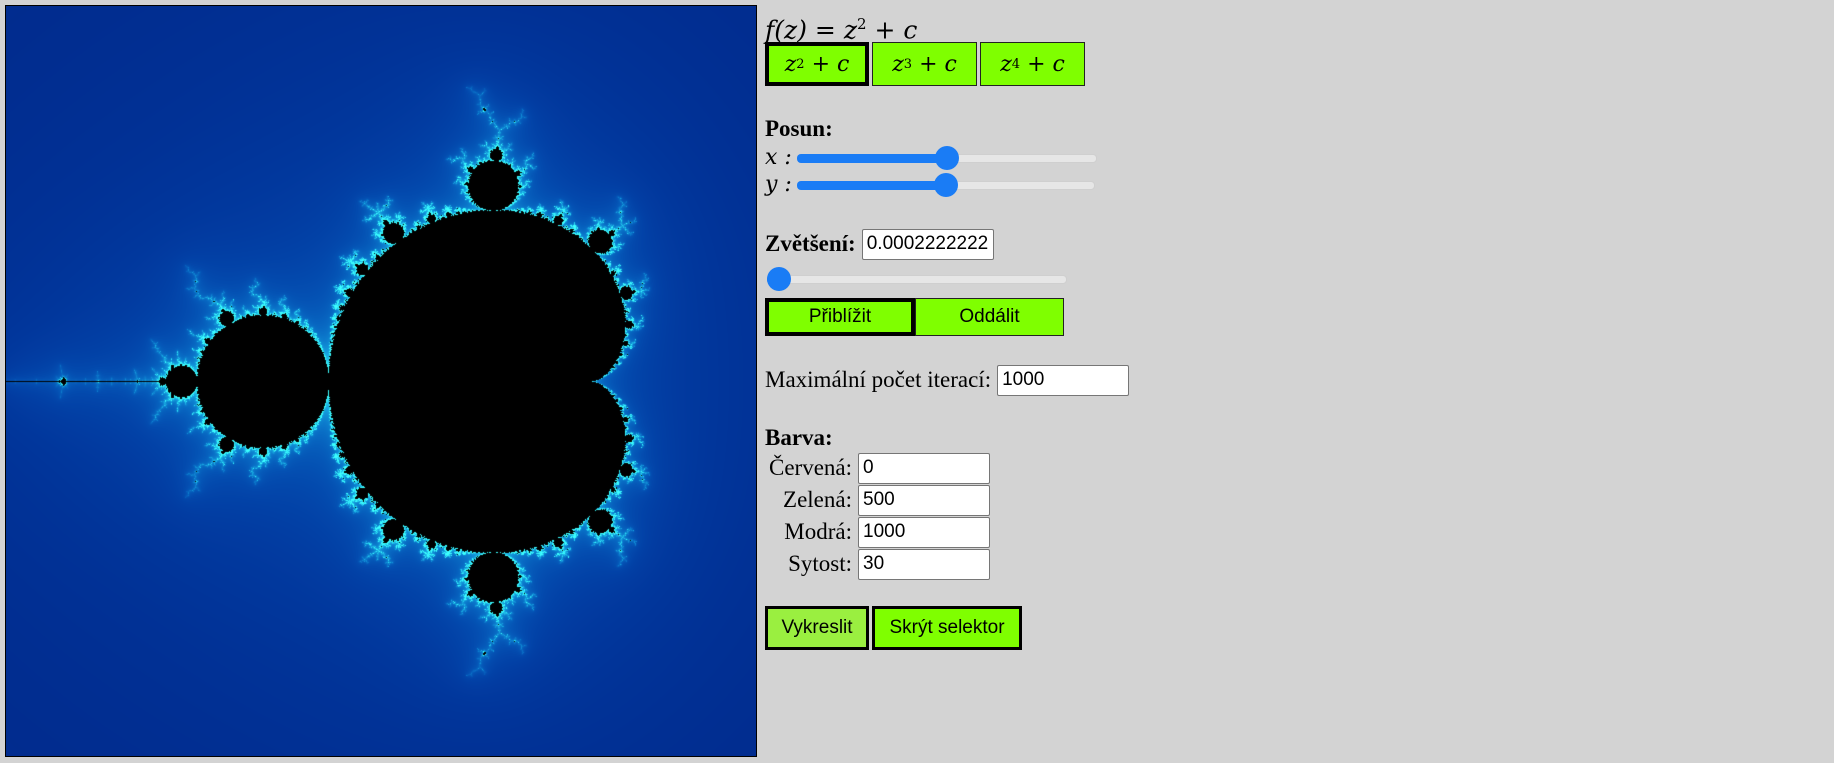 The image size is (1834, 763). I want to click on shift-y-slider, so click(946, 184).